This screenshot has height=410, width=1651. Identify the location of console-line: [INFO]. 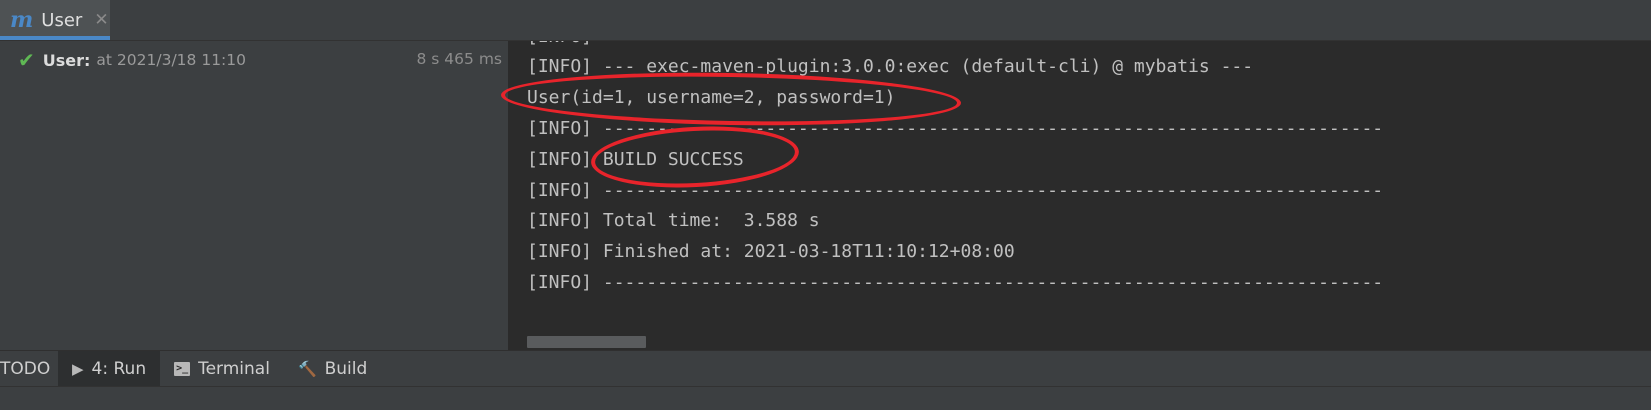
(559, 45).